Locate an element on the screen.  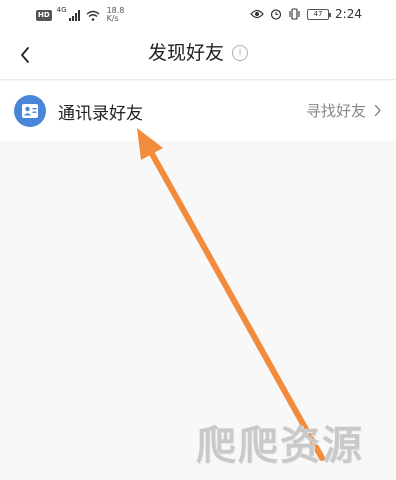
watermark: 爬爬资源 is located at coordinates (294, 442).